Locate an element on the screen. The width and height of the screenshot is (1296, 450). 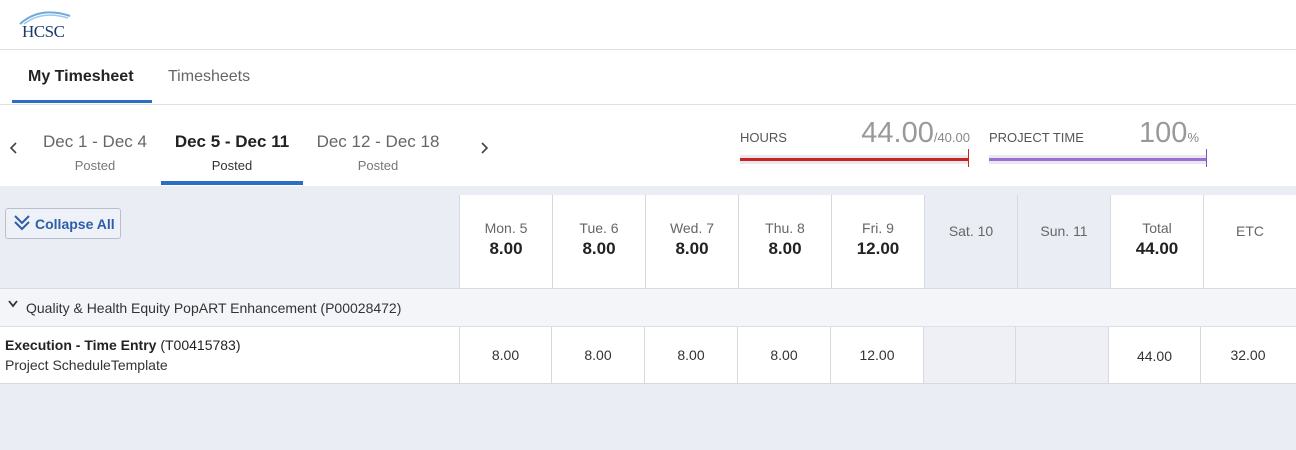
main-tabs: My Timesheet Timesheets is located at coordinates (648, 77).